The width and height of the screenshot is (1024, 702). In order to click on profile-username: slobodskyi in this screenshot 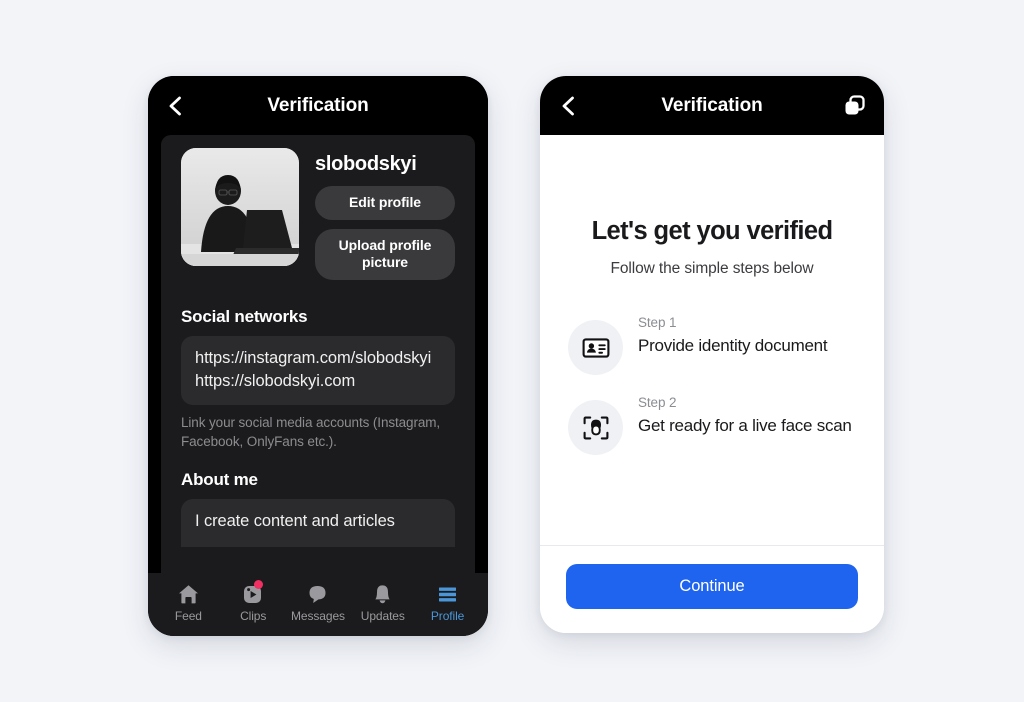, I will do `click(366, 164)`.